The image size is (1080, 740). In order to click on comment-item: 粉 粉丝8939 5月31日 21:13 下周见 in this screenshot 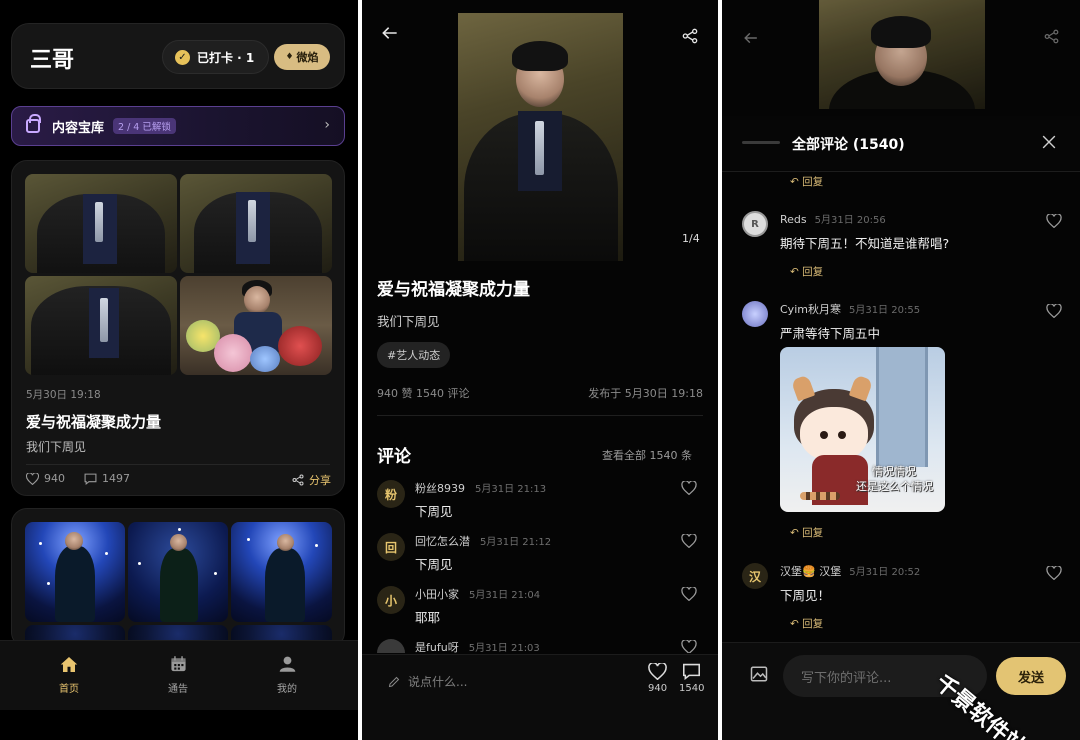, I will do `click(542, 505)`.